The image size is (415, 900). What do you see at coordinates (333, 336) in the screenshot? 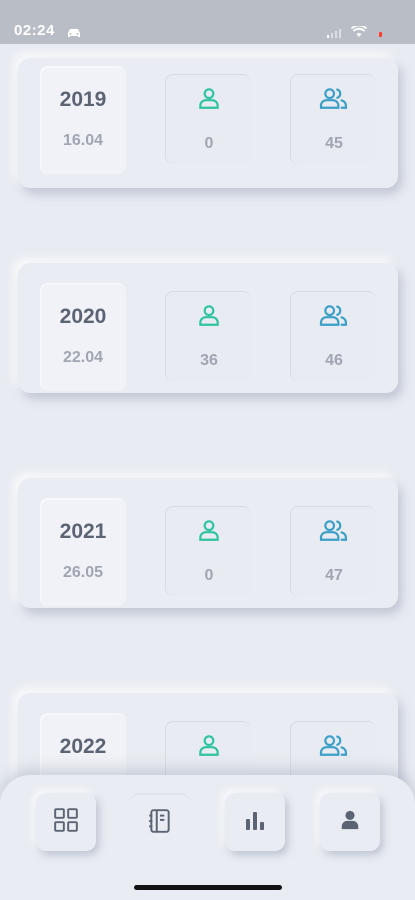
I see `group-stat: 46` at bounding box center [333, 336].